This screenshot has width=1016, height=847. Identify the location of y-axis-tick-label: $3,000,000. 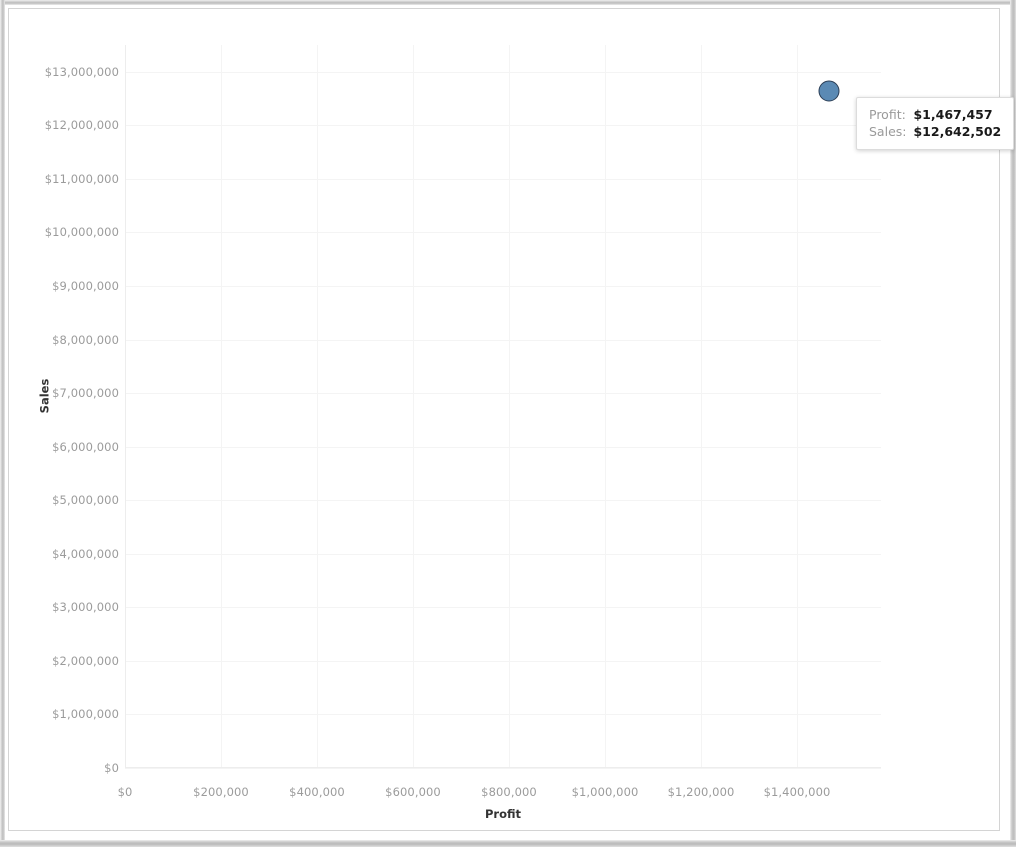
(85, 607).